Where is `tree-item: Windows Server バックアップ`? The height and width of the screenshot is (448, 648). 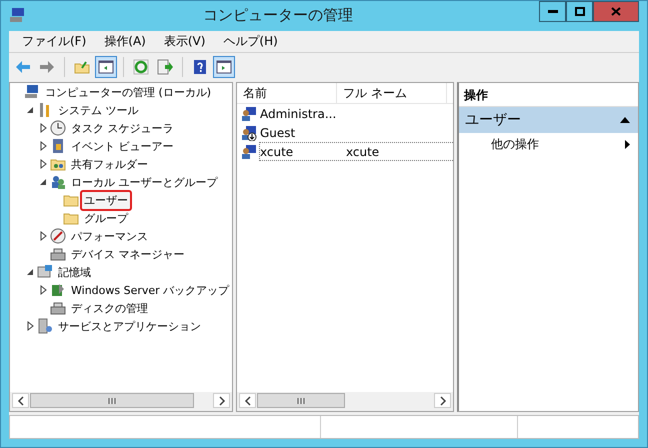 tree-item: Windows Server バックアップ is located at coordinates (149, 290).